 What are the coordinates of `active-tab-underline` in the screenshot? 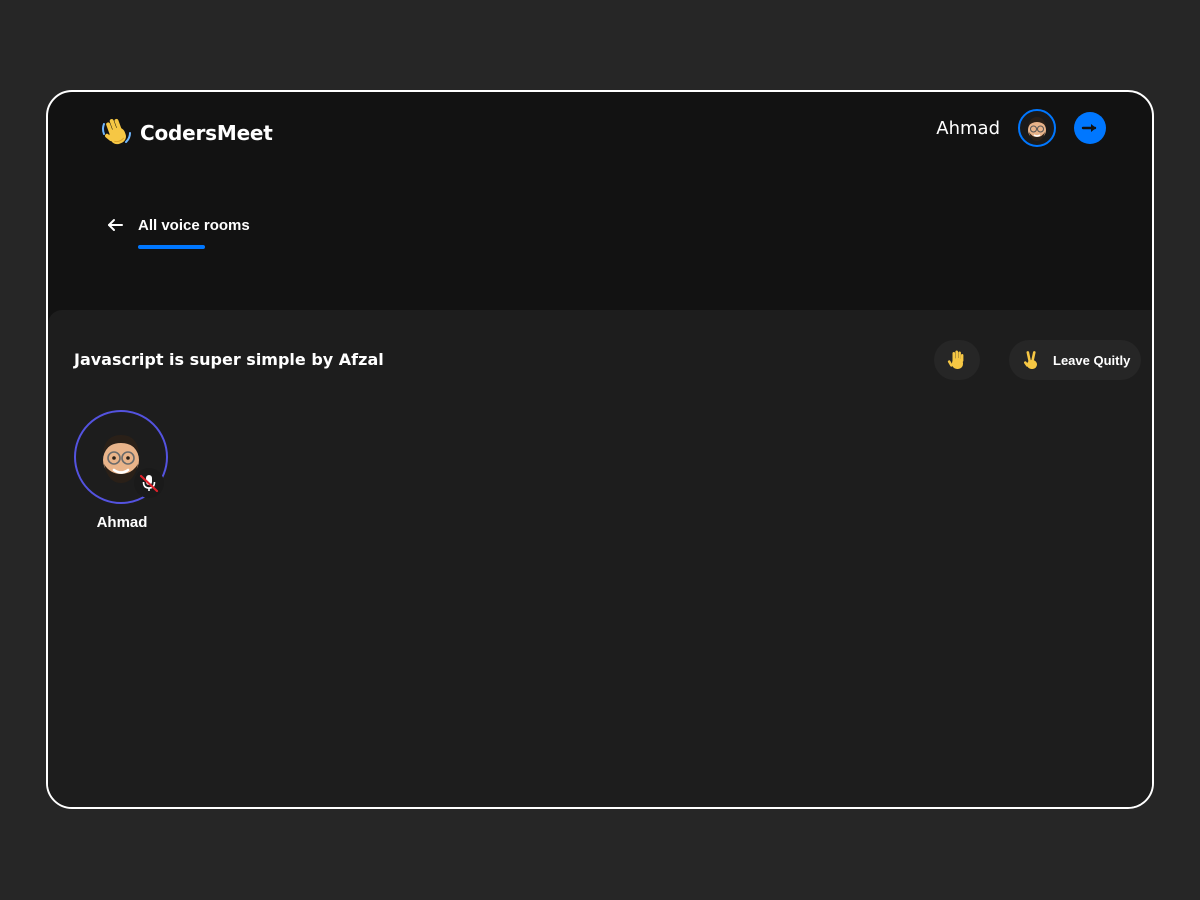 It's located at (171, 247).